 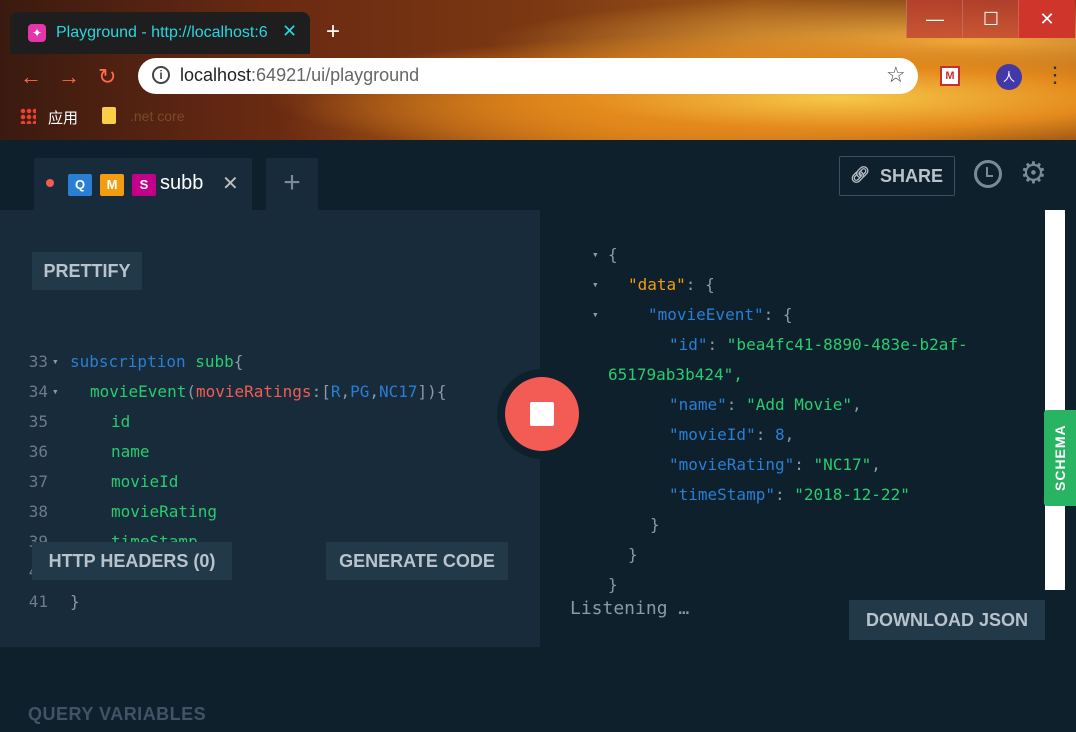 I want to click on bookmark-netcore: .net core, so click(x=157, y=116).